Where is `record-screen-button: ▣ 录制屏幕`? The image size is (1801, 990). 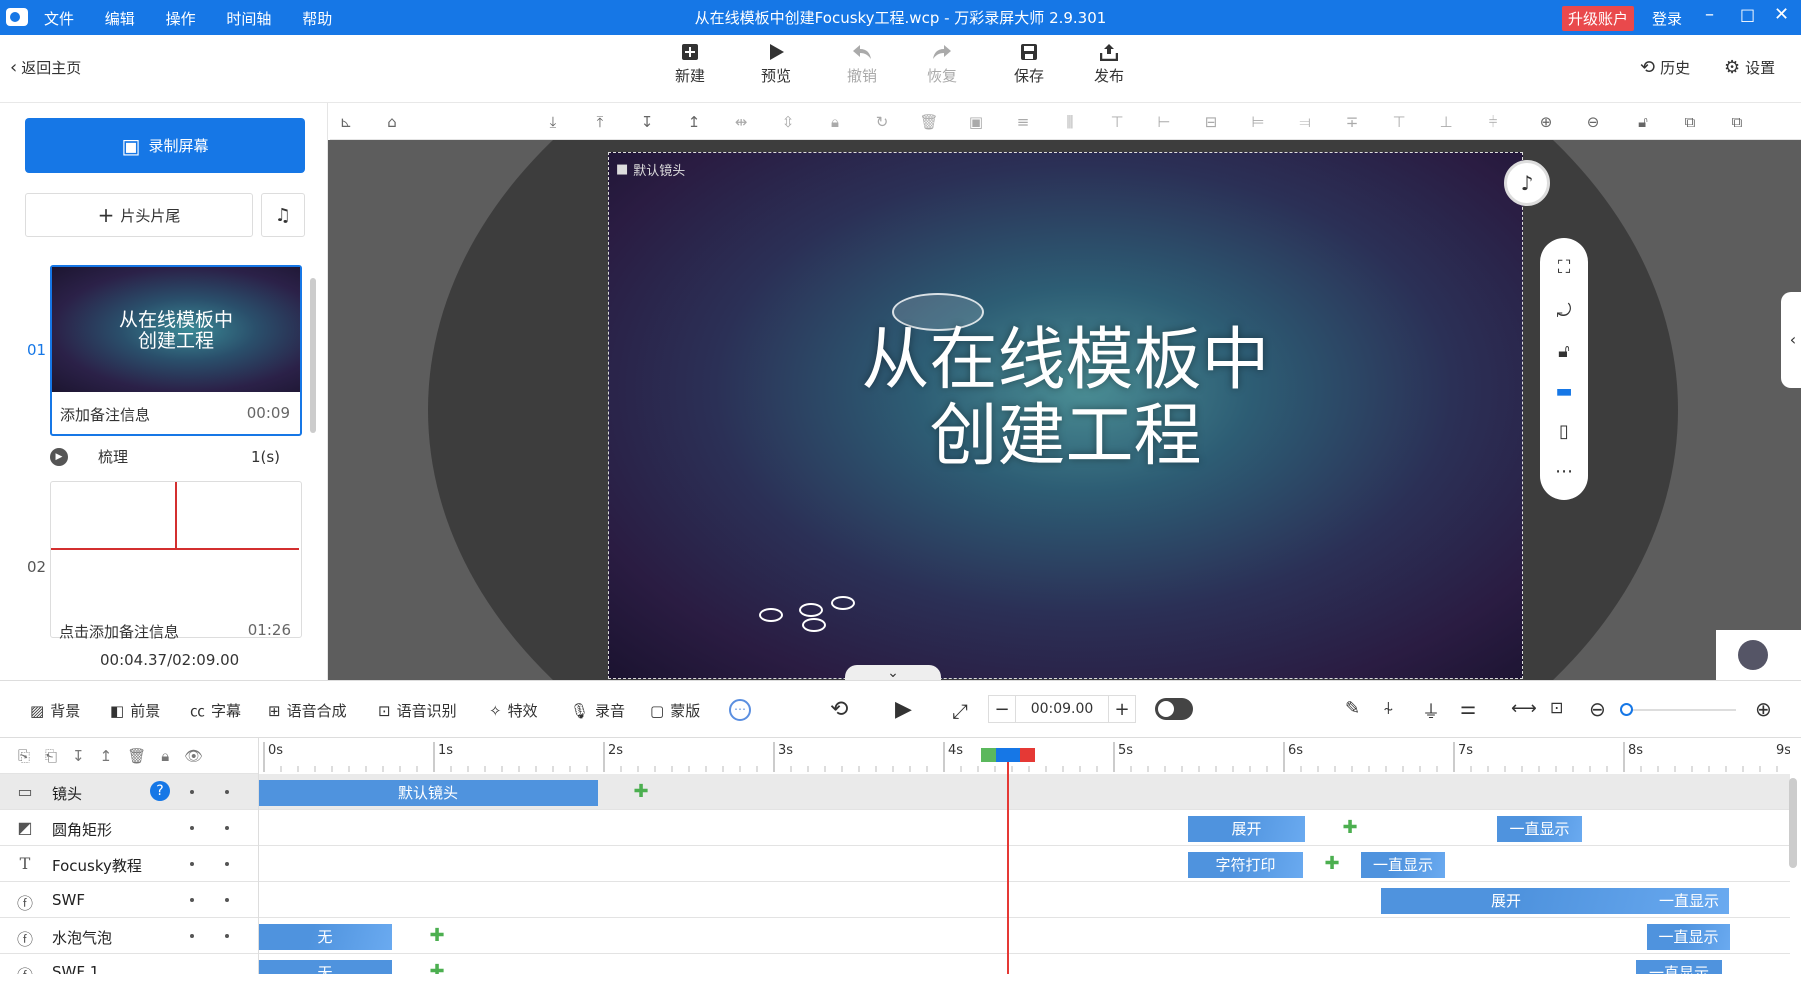 record-screen-button: ▣ 录制屏幕 is located at coordinates (165, 145).